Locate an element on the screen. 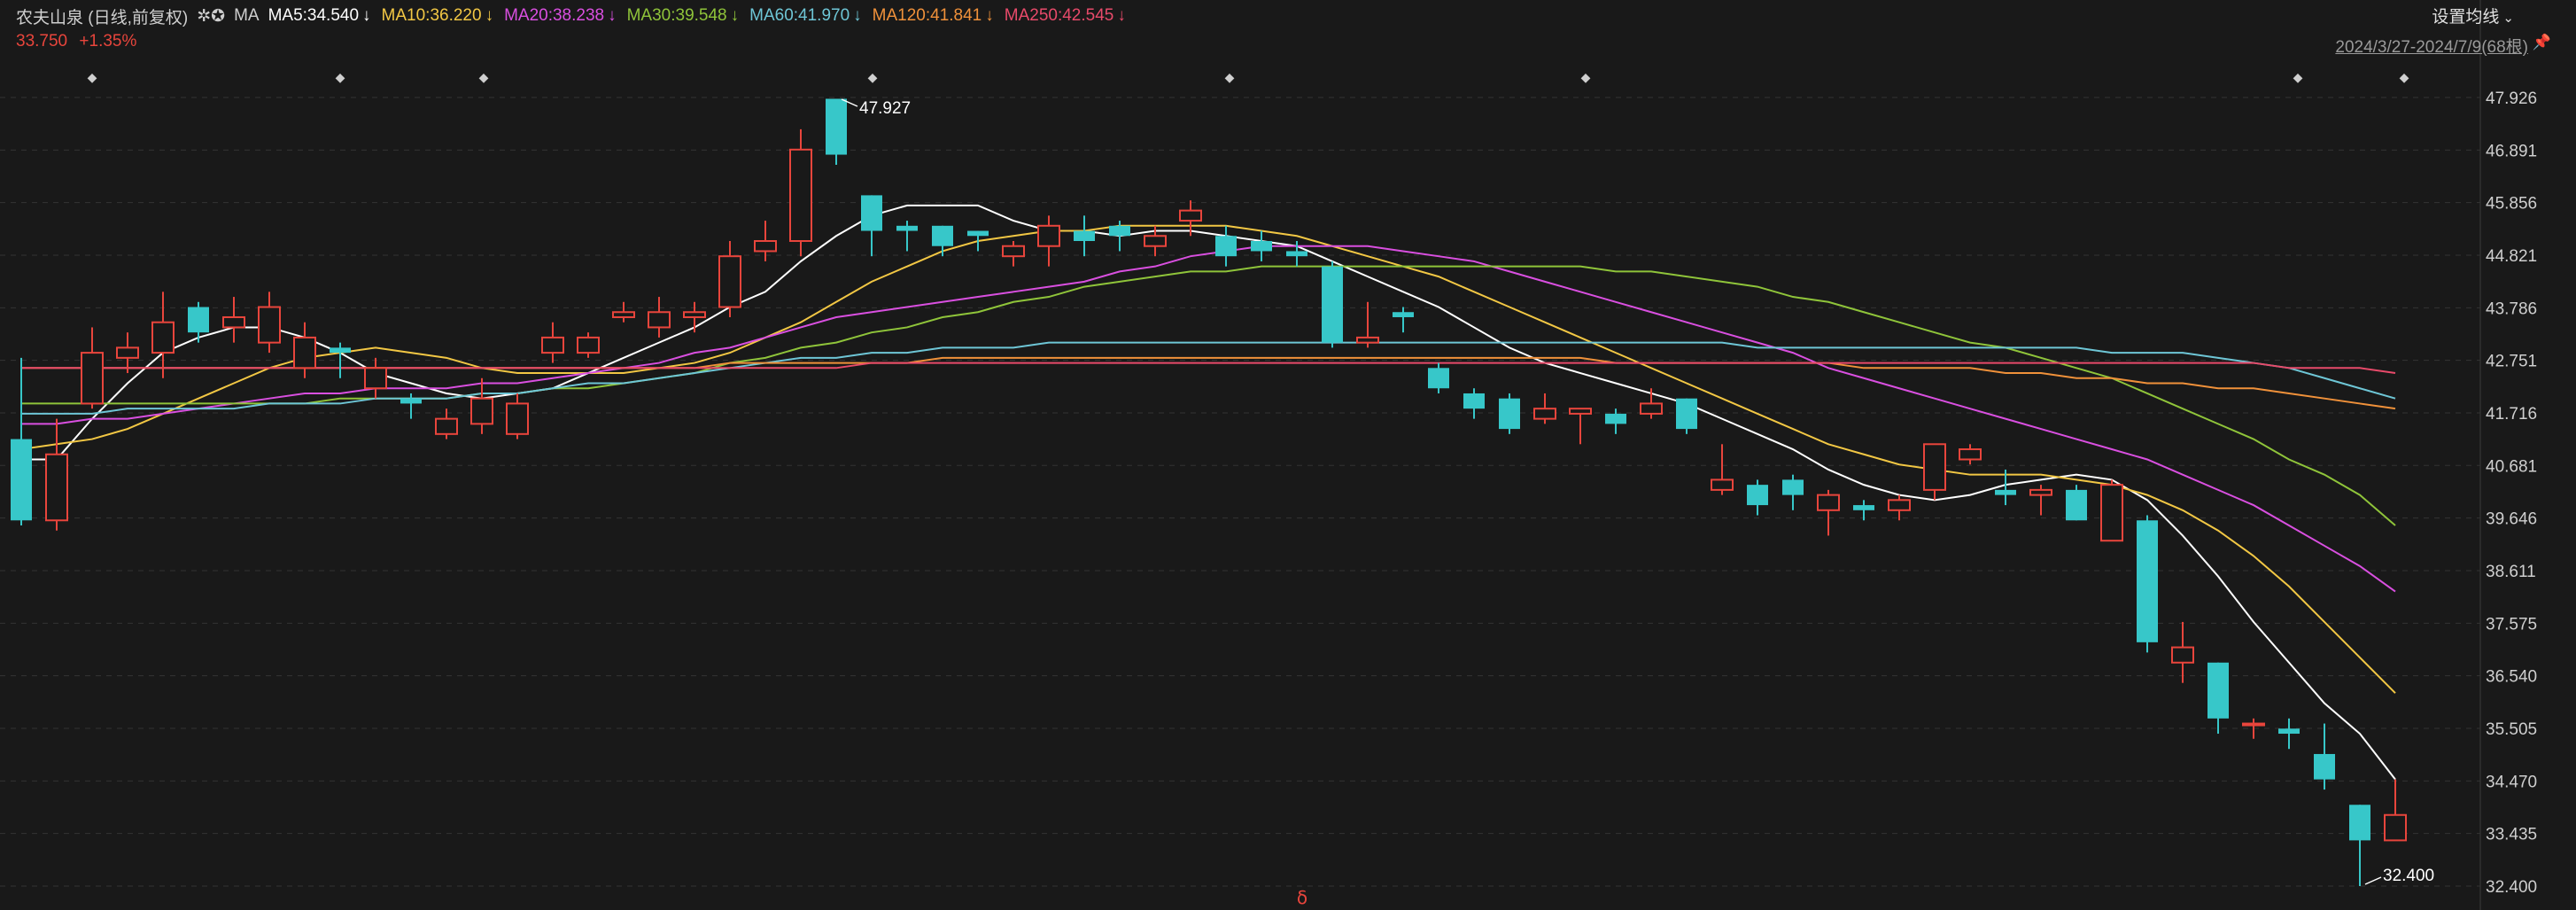  y-tick-label: 37.575 is located at coordinates (2511, 624).